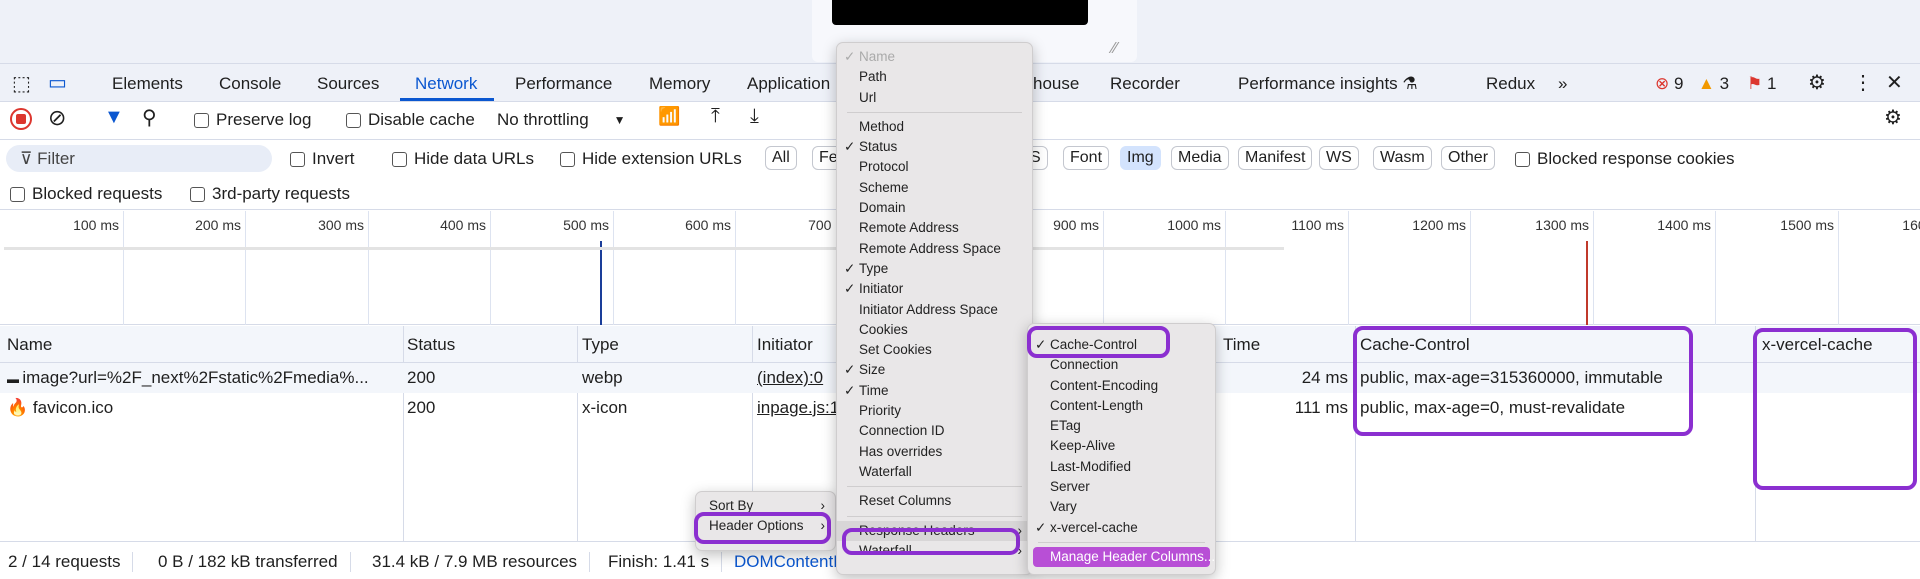 The height and width of the screenshot is (579, 1920). I want to click on menu-item-waterfall: Waterfall, so click(934, 472).